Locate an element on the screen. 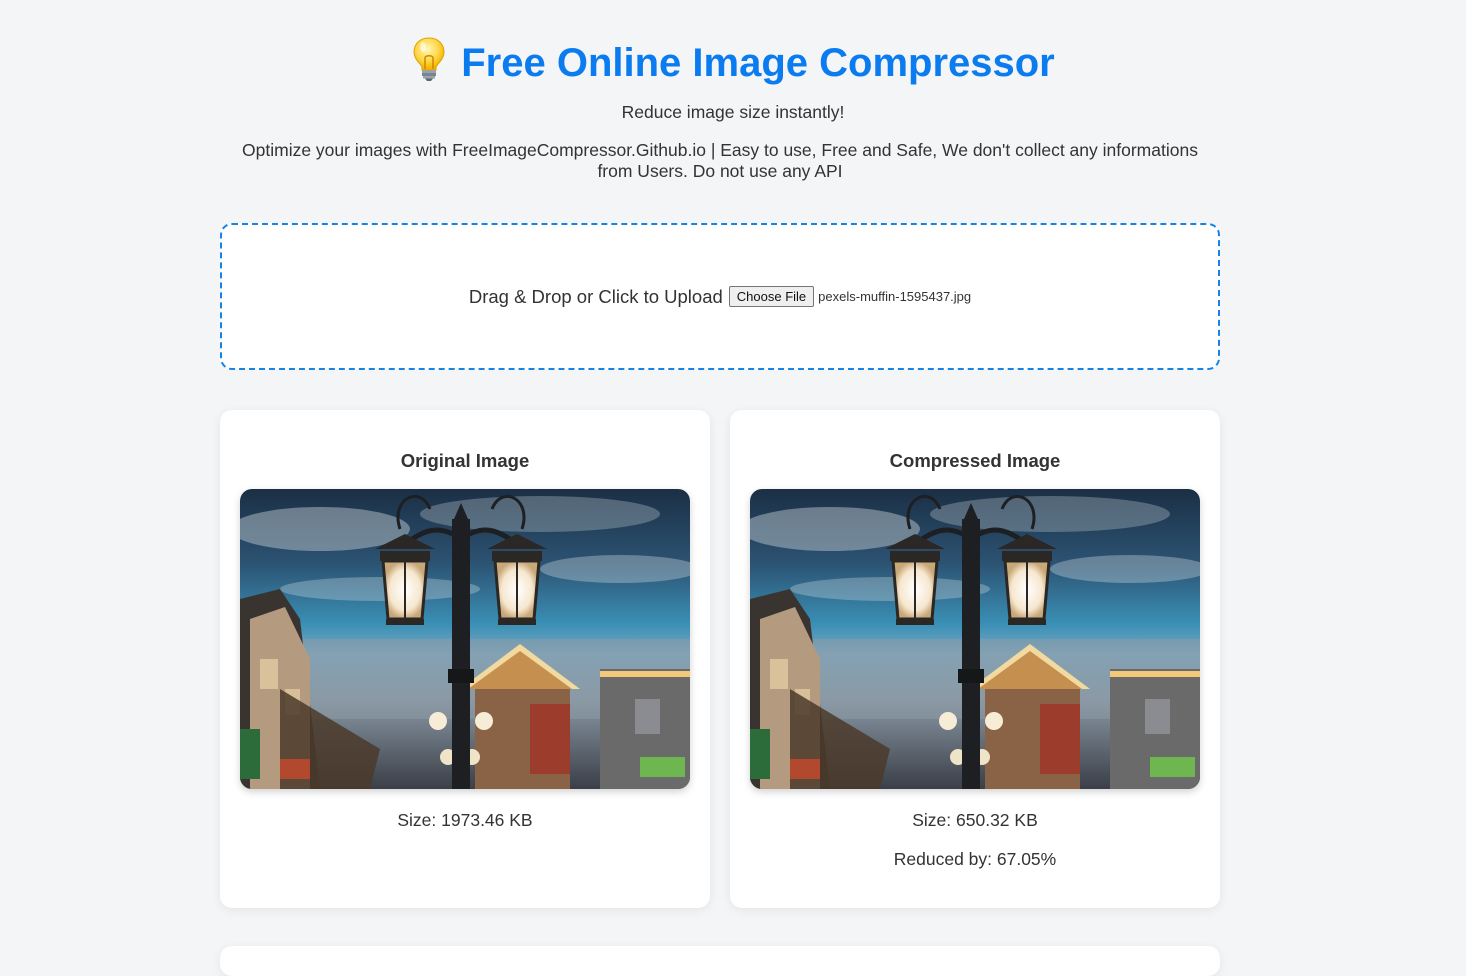  next-section-card is located at coordinates (720, 961).